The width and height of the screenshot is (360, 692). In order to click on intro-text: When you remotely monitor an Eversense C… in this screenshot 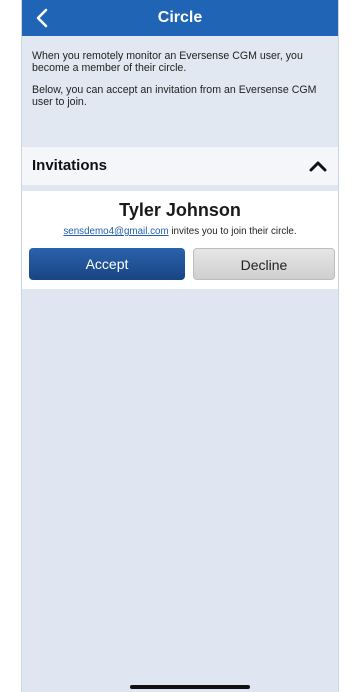, I will do `click(180, 91)`.